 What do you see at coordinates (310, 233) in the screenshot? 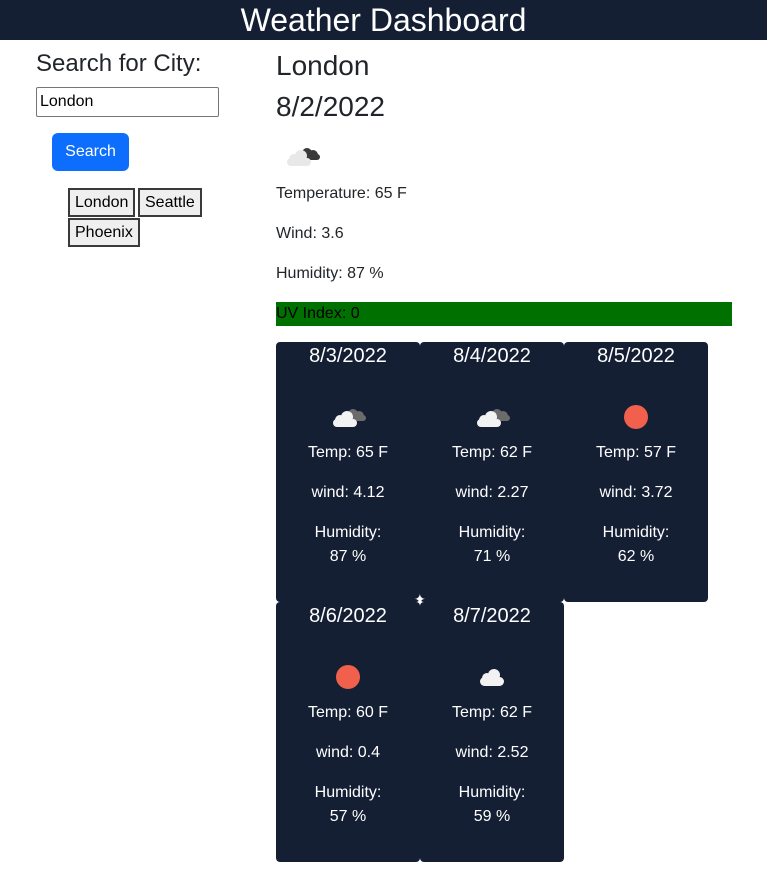
I see `current-wind: Wind: 3.6` at bounding box center [310, 233].